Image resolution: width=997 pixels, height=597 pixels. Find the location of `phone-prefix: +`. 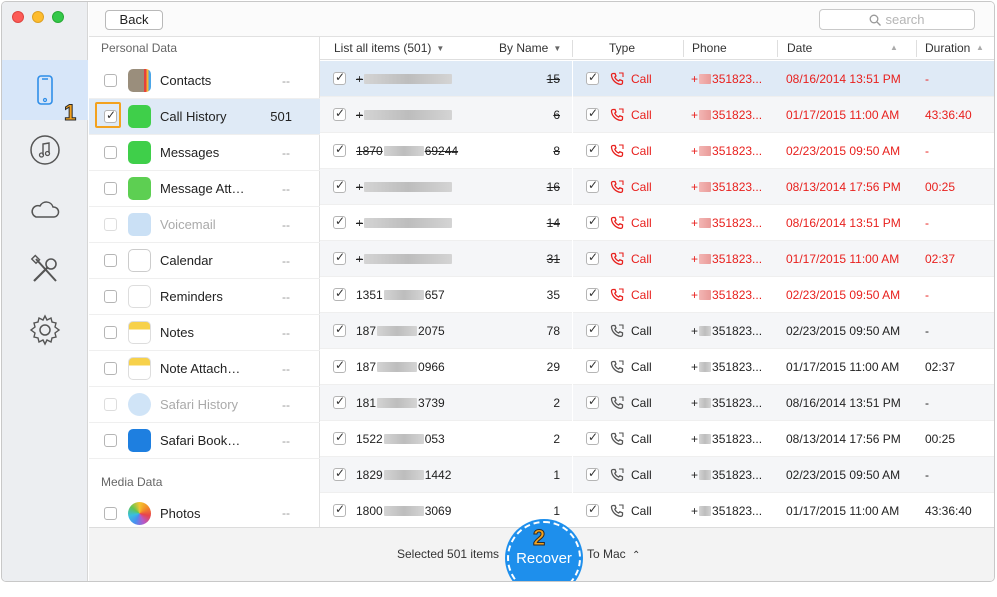

phone-prefix: + is located at coordinates (695, 114).